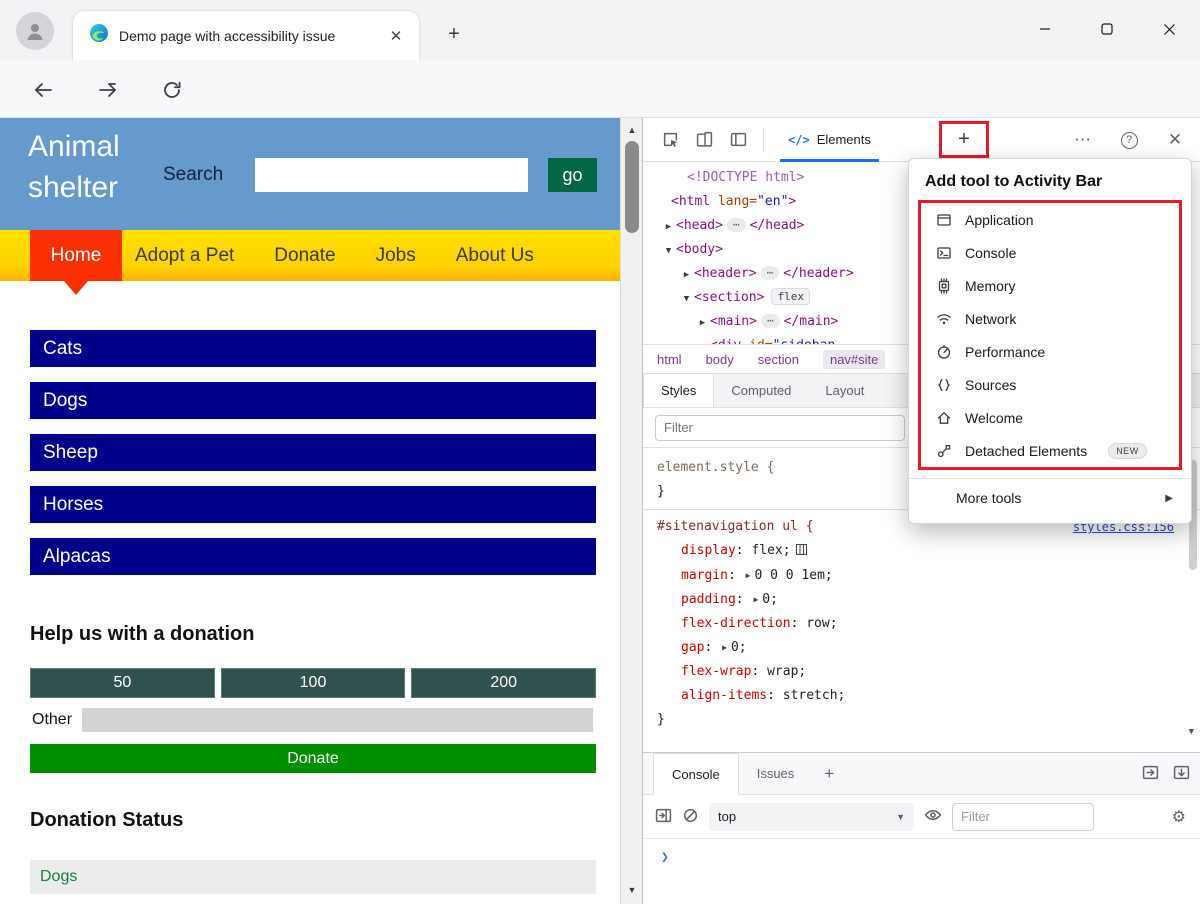 This screenshot has width=1200, height=904. Describe the element at coordinates (184, 255) in the screenshot. I see `nav-item-adopt-a-pet: Adopt a Pet` at that location.